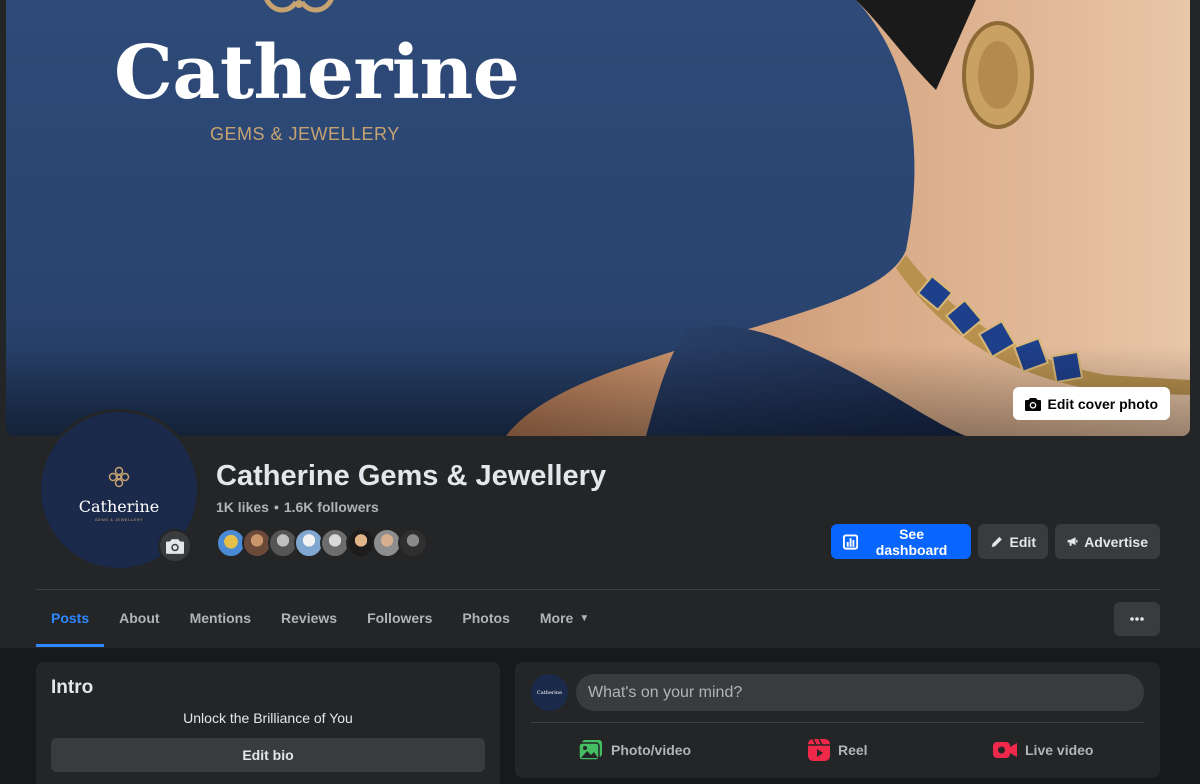  I want to click on page-stats: 1K likes • 1.6K followers, so click(297, 507).